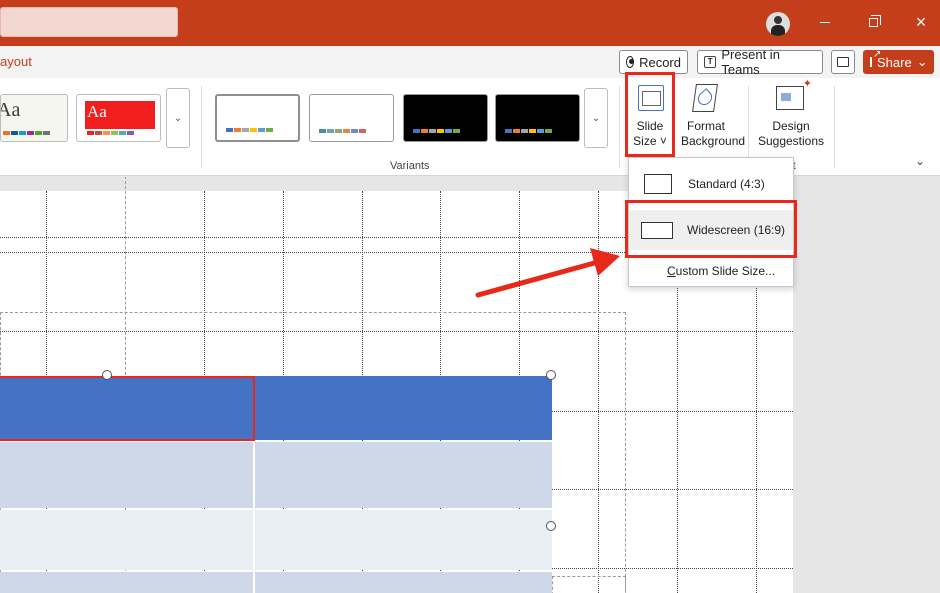 The width and height of the screenshot is (940, 593). Describe the element at coordinates (410, 166) in the screenshot. I see `variants-group-label: Variants` at that location.